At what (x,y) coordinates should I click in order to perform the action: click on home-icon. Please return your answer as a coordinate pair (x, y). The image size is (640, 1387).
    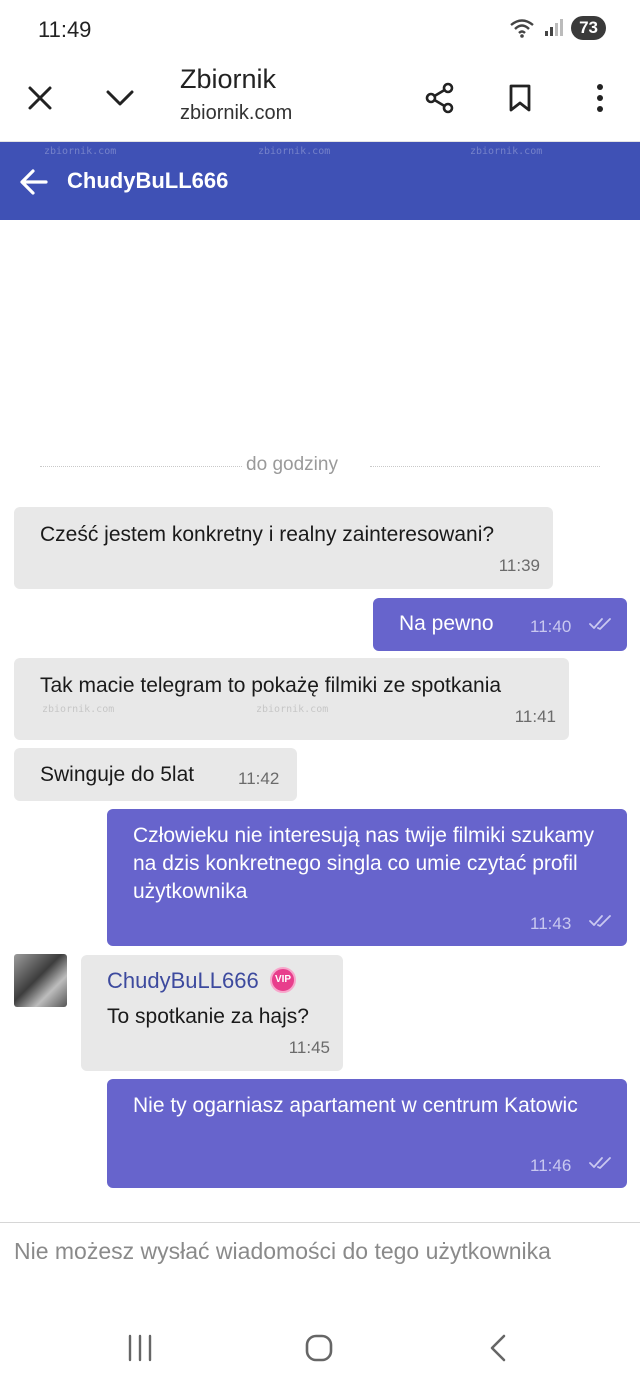
    Looking at the image, I should click on (319, 1348).